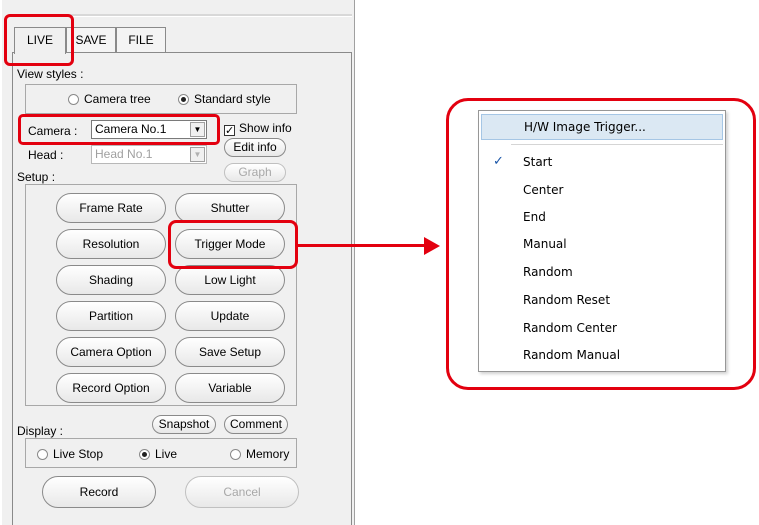  Describe the element at coordinates (602, 328) in the screenshot. I see `menu-item-random-center: Random Center` at that location.